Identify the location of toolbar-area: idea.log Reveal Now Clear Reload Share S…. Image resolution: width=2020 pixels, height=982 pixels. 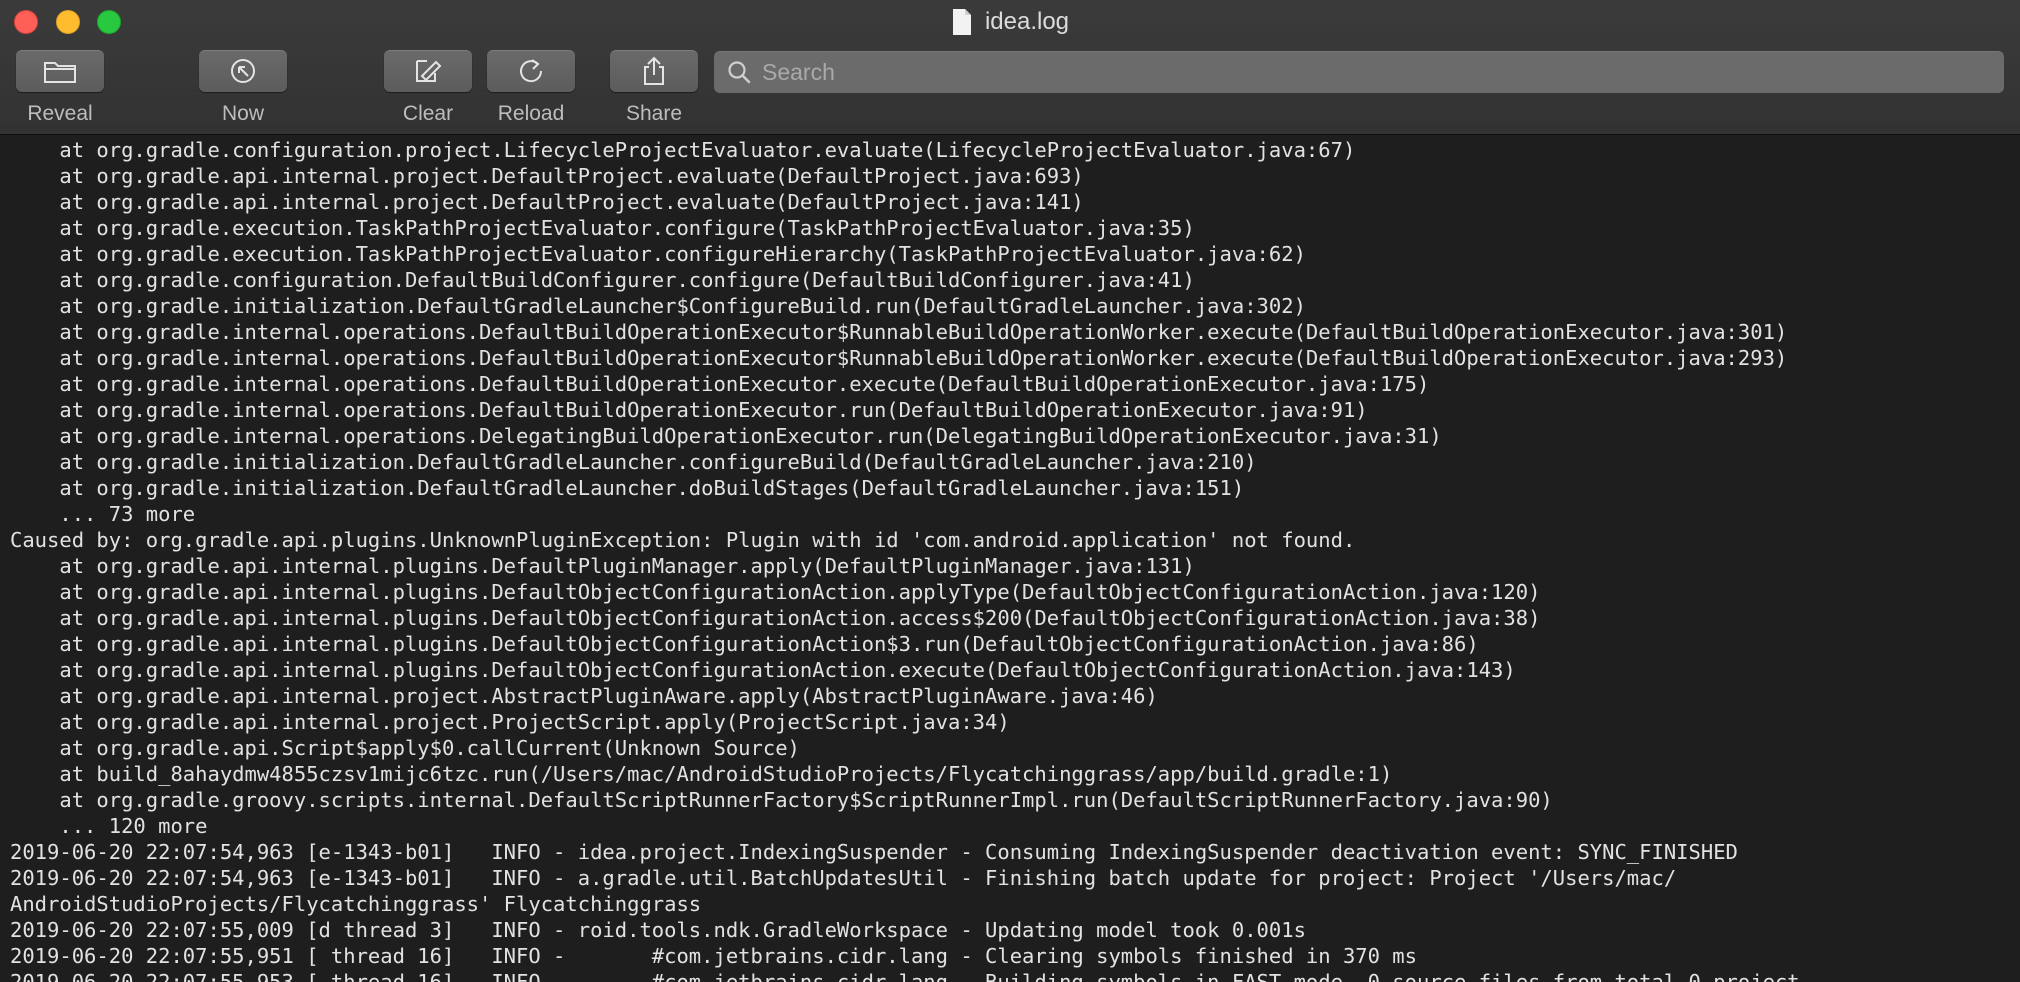
(1010, 67).